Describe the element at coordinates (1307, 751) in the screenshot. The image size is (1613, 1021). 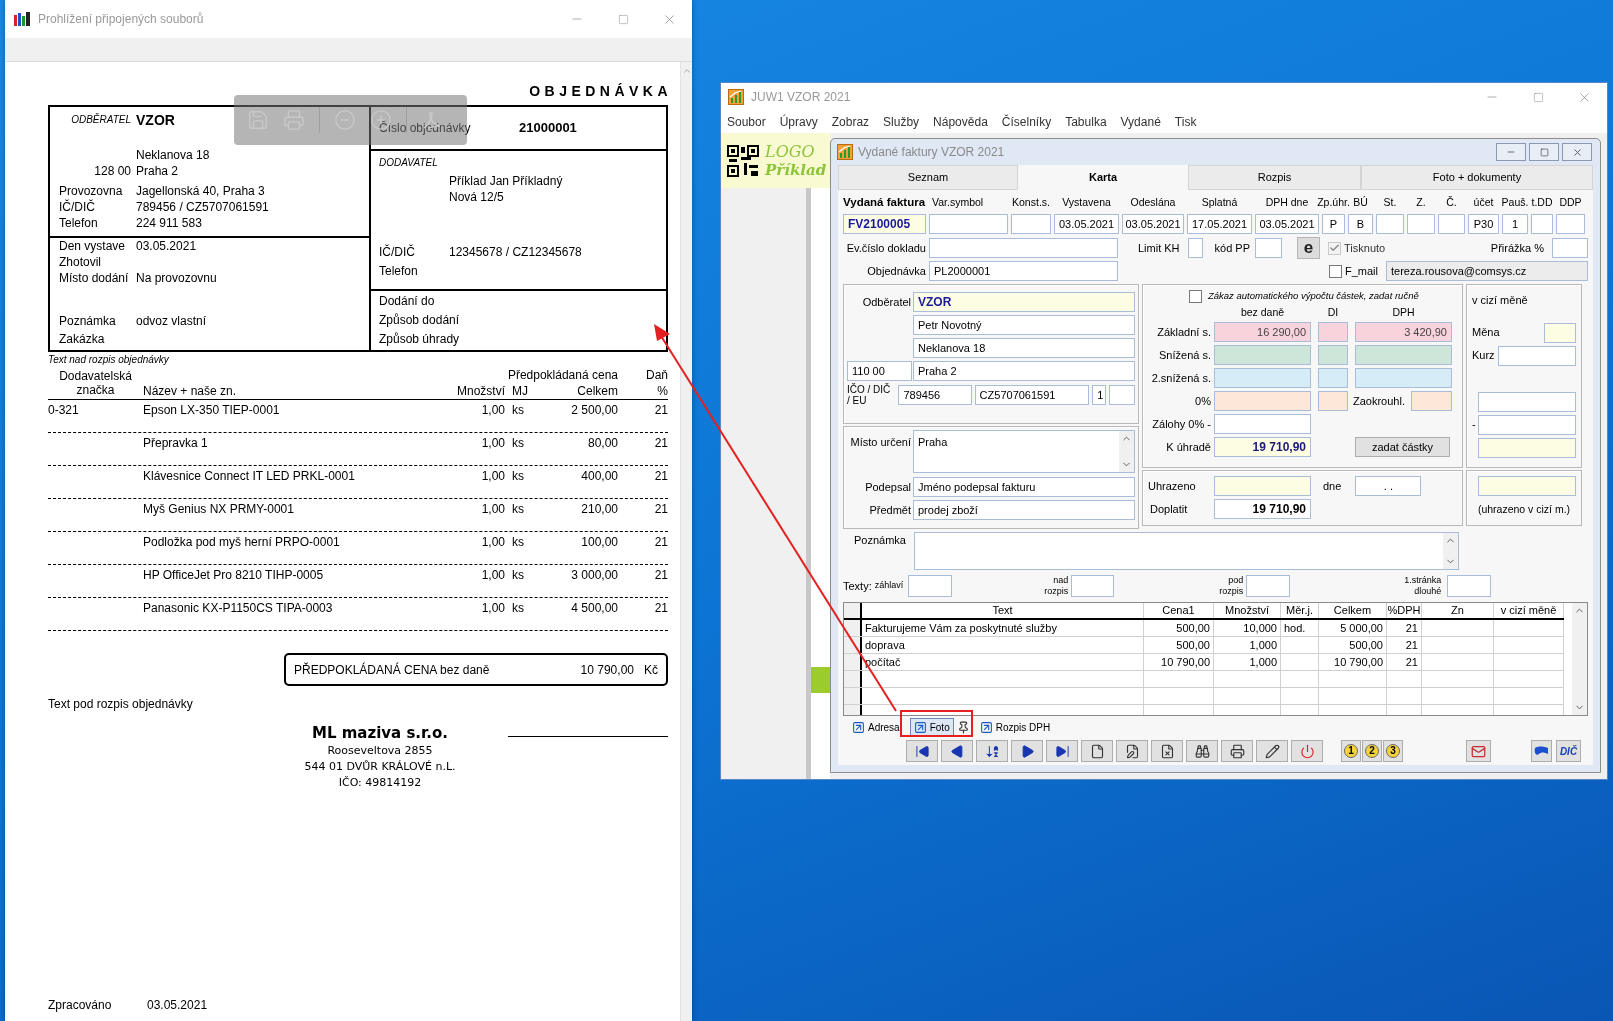
I see `power-button` at that location.